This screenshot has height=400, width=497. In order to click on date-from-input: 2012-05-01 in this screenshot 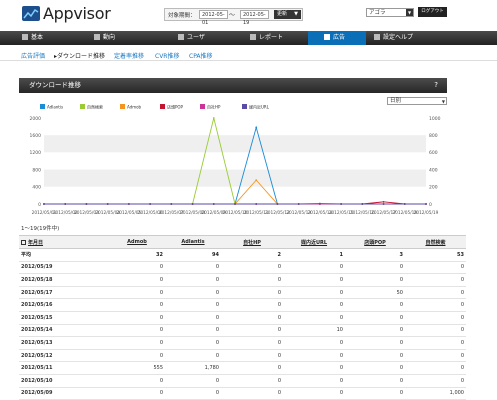, I will do `click(213, 18)`.